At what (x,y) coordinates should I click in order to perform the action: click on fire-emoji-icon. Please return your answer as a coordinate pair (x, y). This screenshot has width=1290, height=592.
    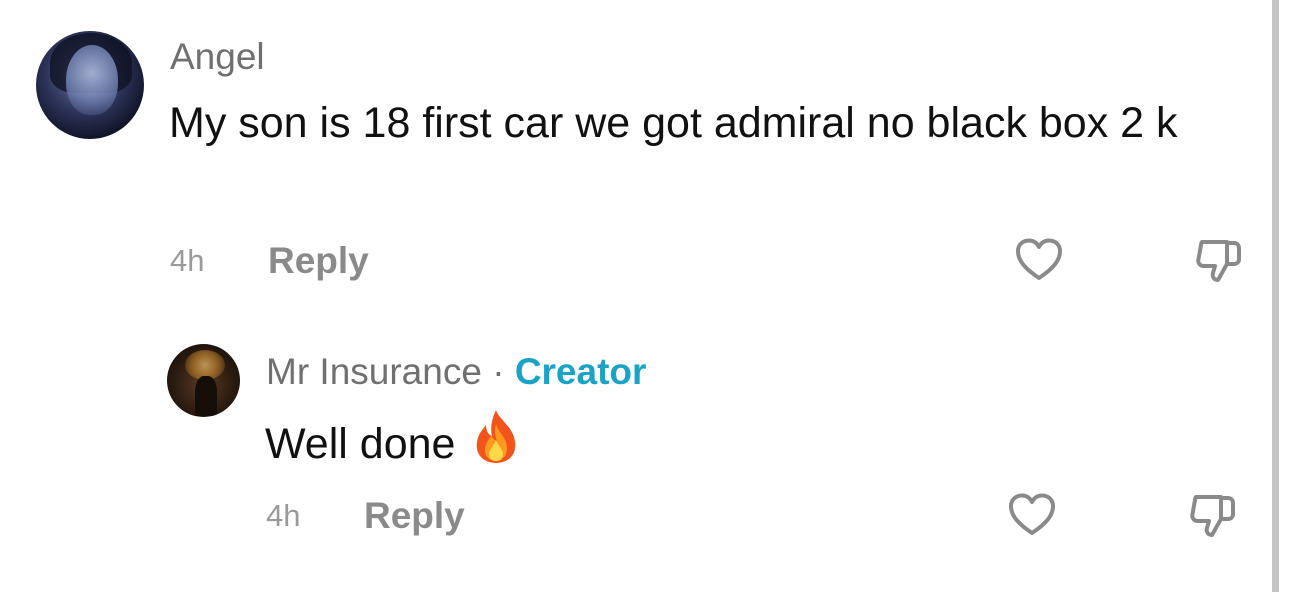
    Looking at the image, I should click on (496, 444).